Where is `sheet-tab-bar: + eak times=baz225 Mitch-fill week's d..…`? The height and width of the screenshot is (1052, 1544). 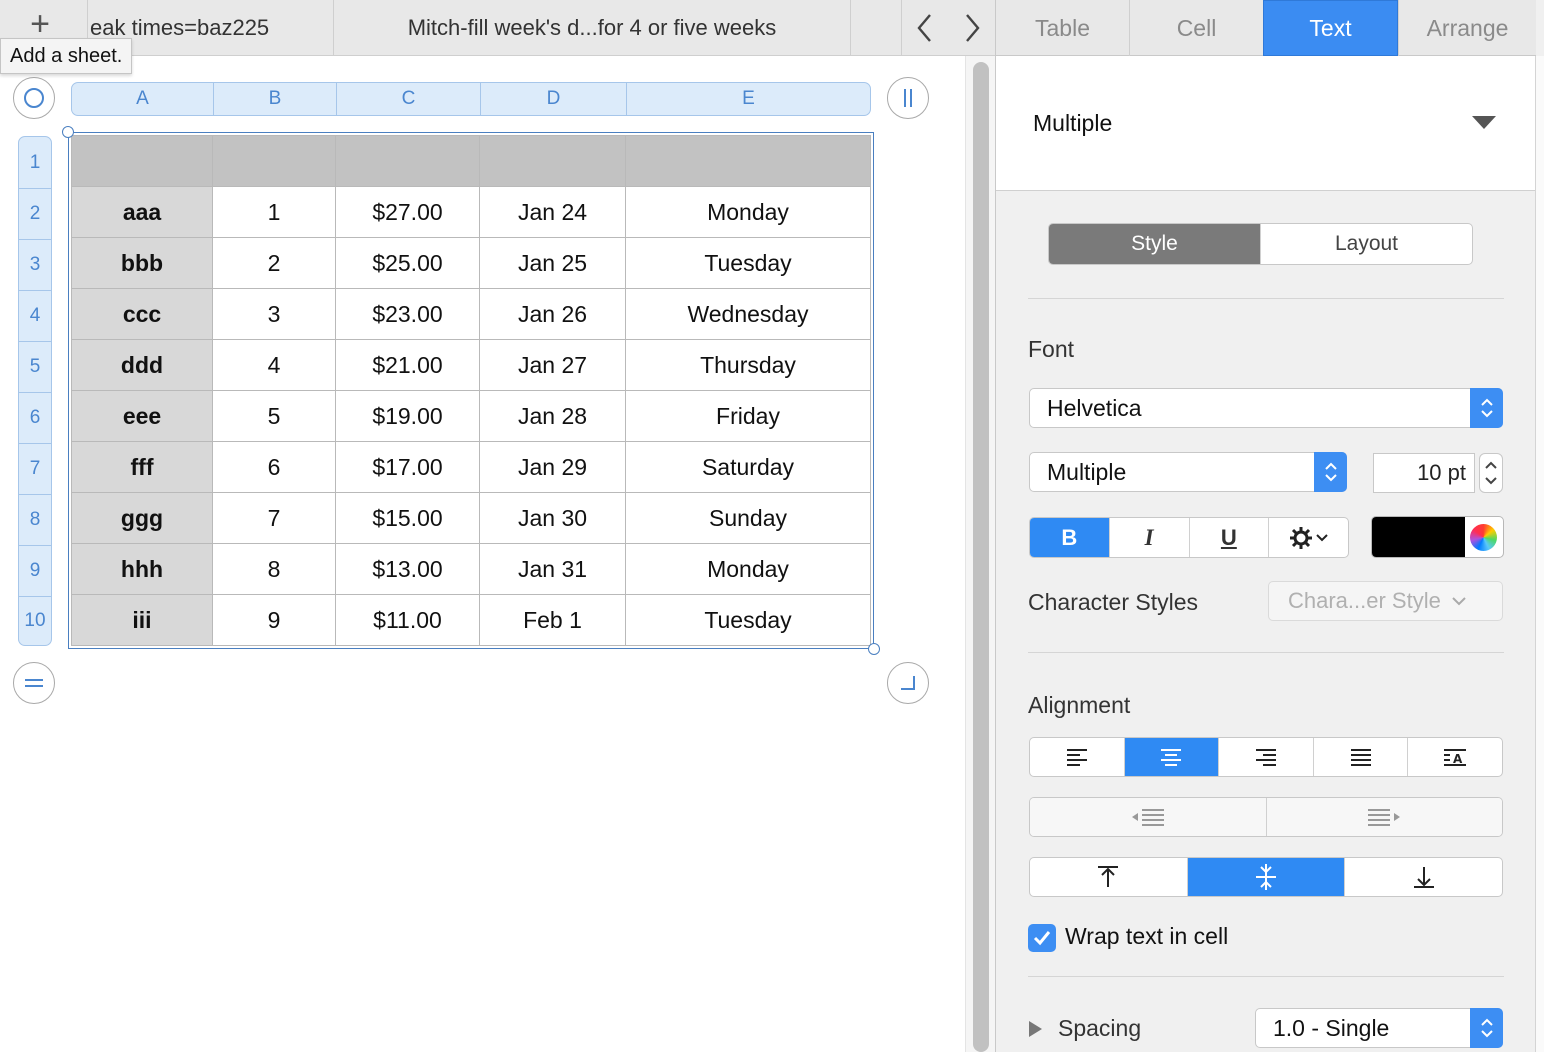
sheet-tab-bar: + eak times=baz225 Mitch-fill week's d..… is located at coordinates (497, 28).